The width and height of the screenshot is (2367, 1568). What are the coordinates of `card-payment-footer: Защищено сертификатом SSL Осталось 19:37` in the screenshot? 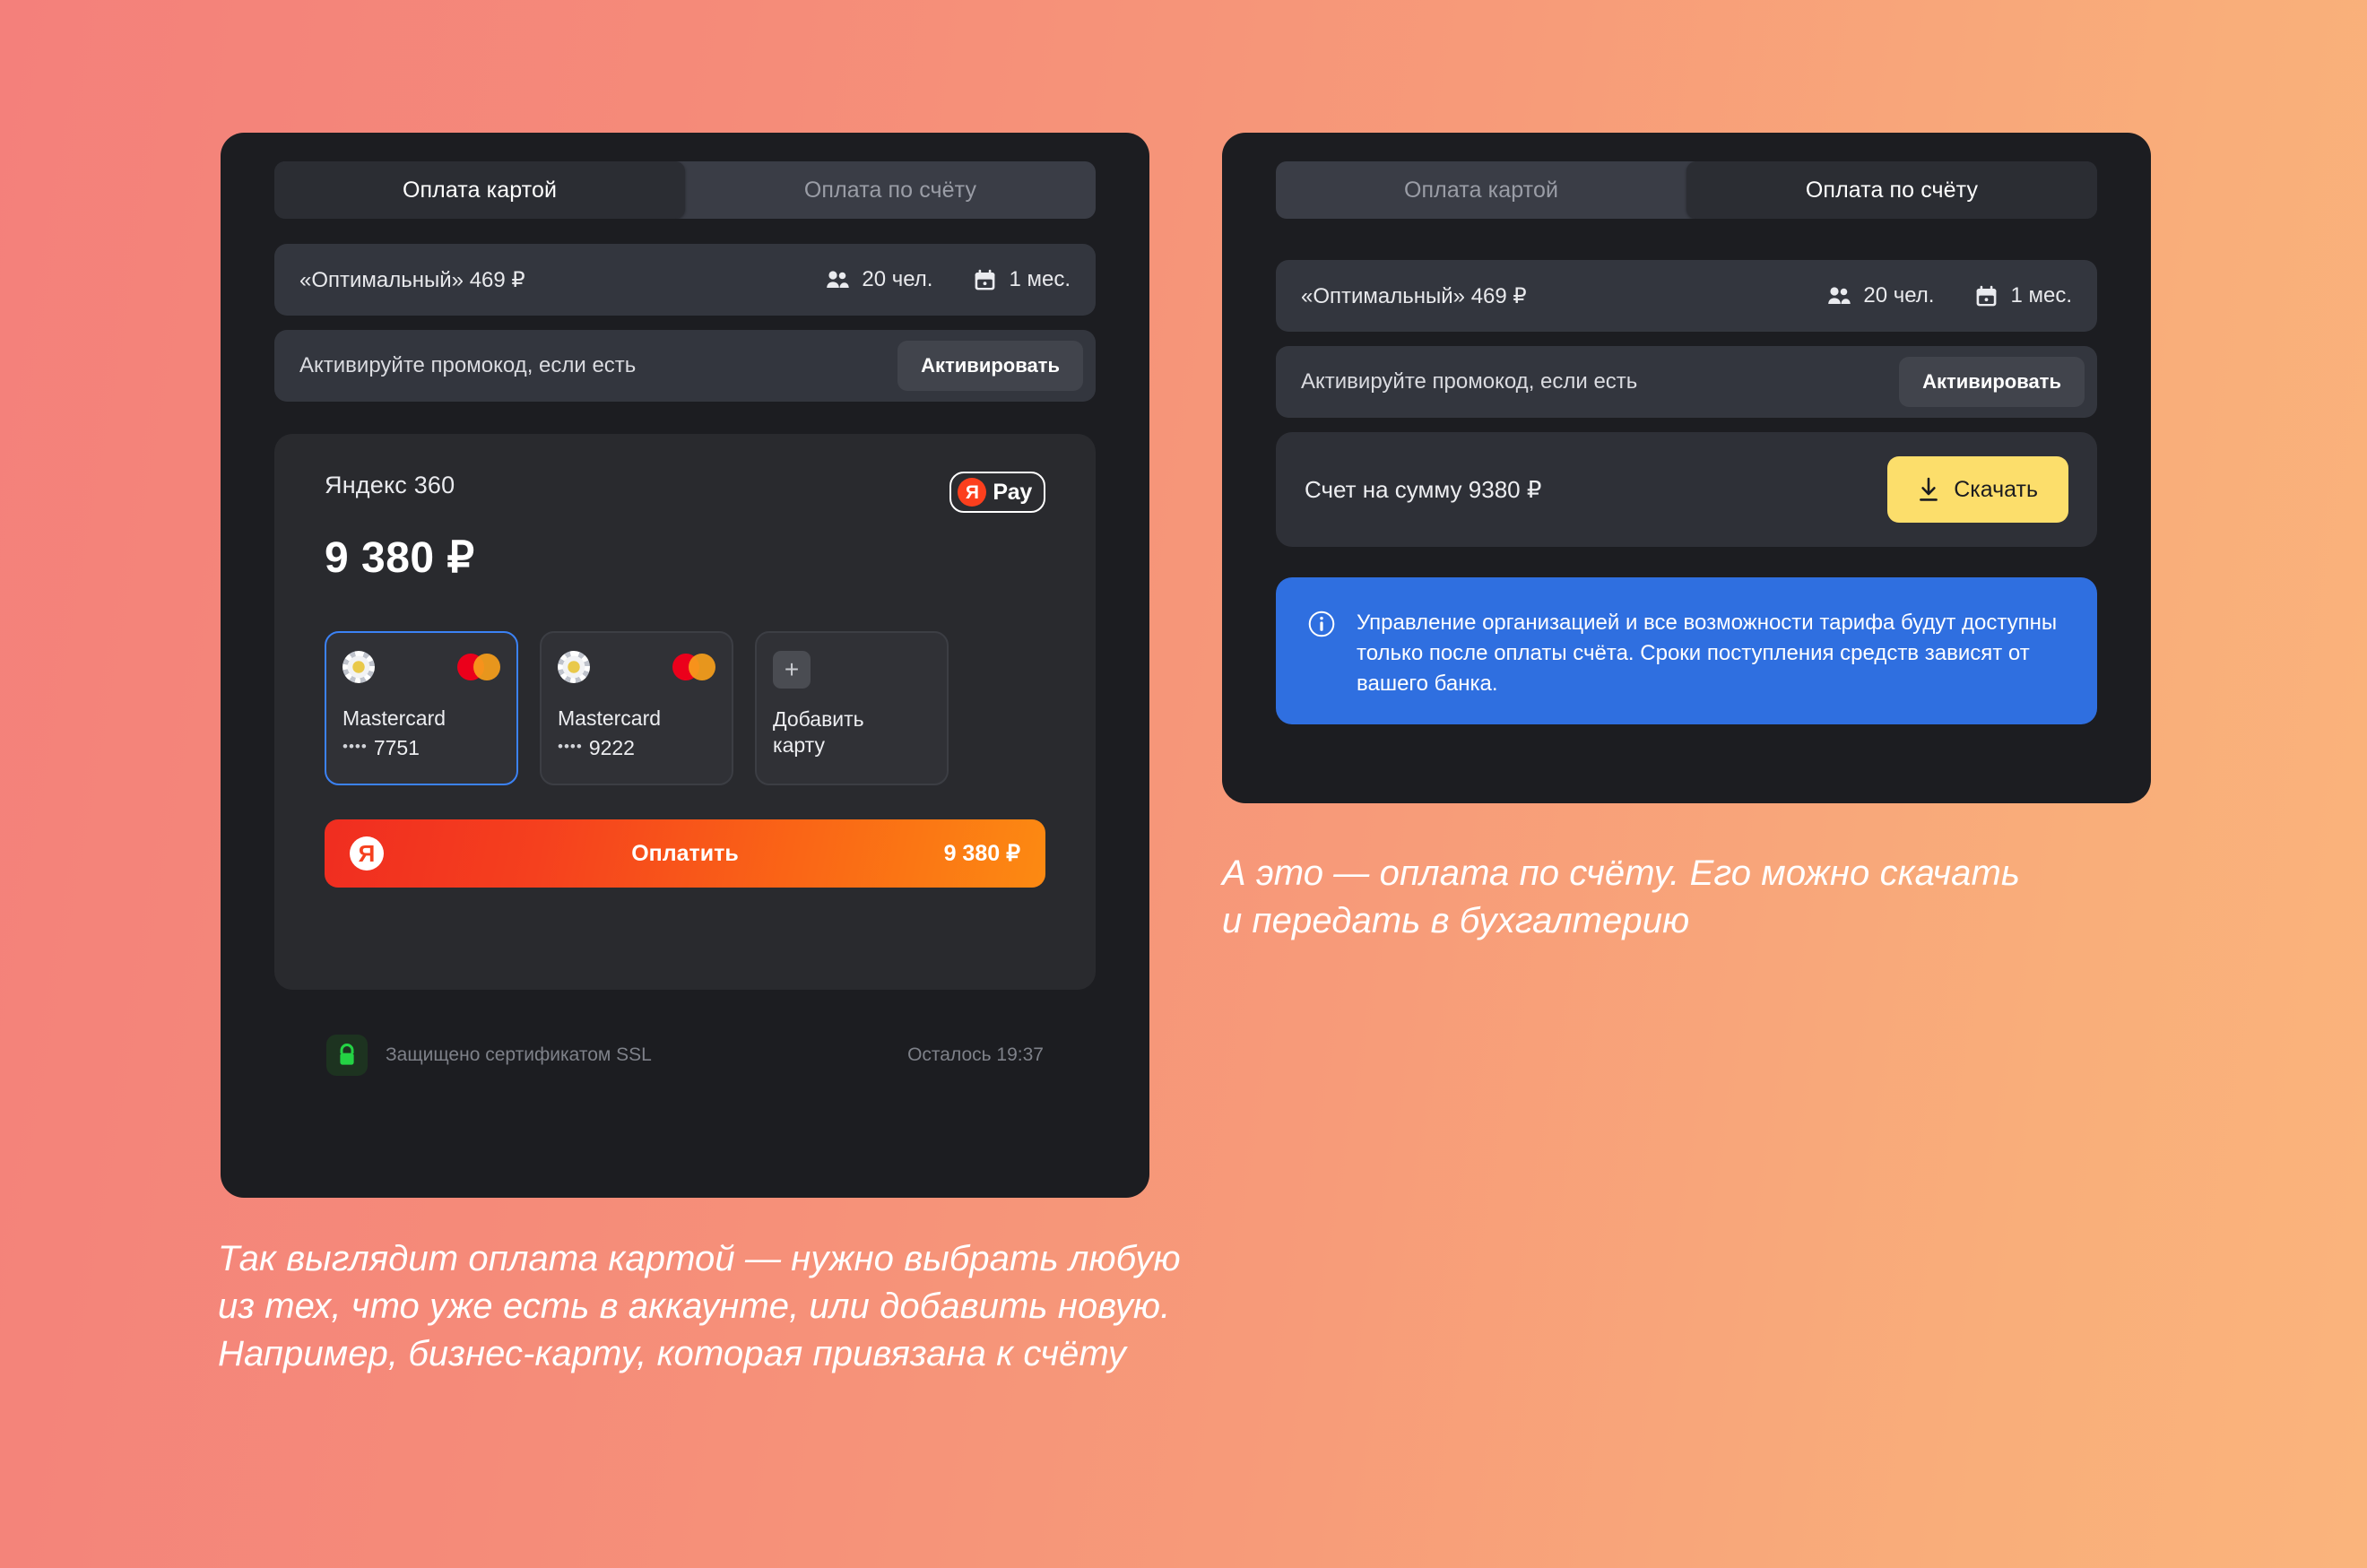 It's located at (685, 1055).